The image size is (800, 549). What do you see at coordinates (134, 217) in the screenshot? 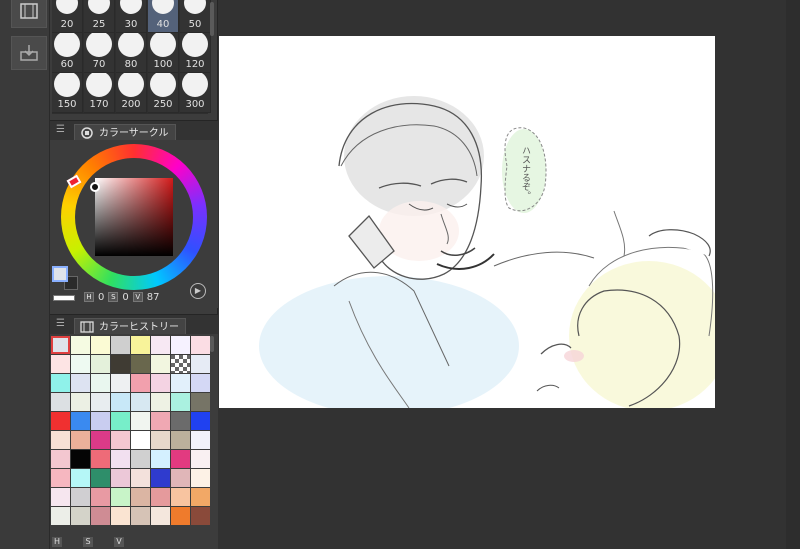
I see `saturation-value-square` at bounding box center [134, 217].